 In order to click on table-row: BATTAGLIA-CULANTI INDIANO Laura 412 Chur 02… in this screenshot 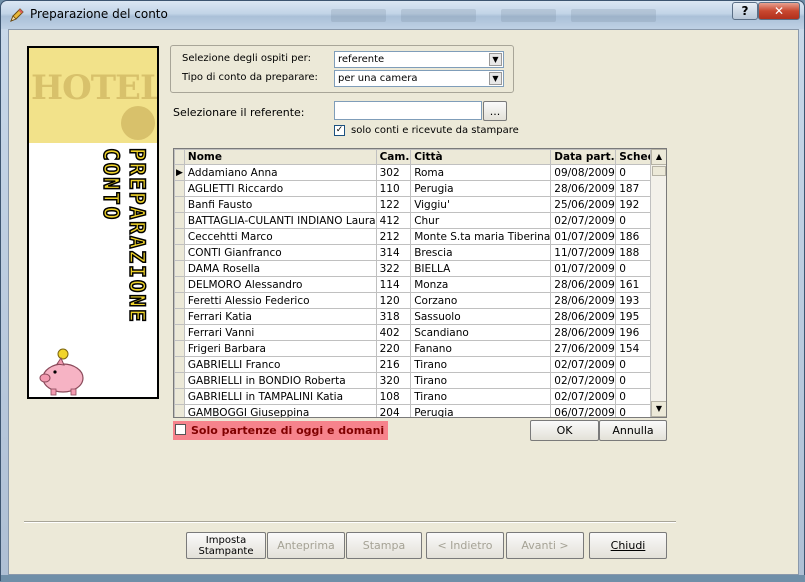, I will do `click(420, 220)`.